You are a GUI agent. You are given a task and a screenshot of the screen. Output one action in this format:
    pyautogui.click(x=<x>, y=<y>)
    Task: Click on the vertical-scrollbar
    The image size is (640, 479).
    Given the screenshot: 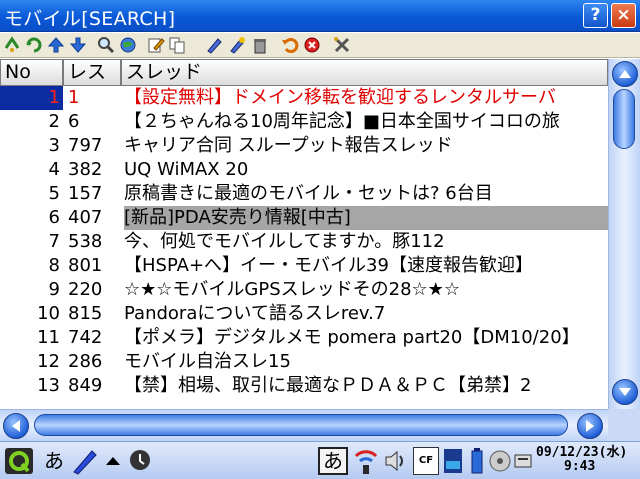 What is the action you would take?
    pyautogui.click(x=624, y=234)
    